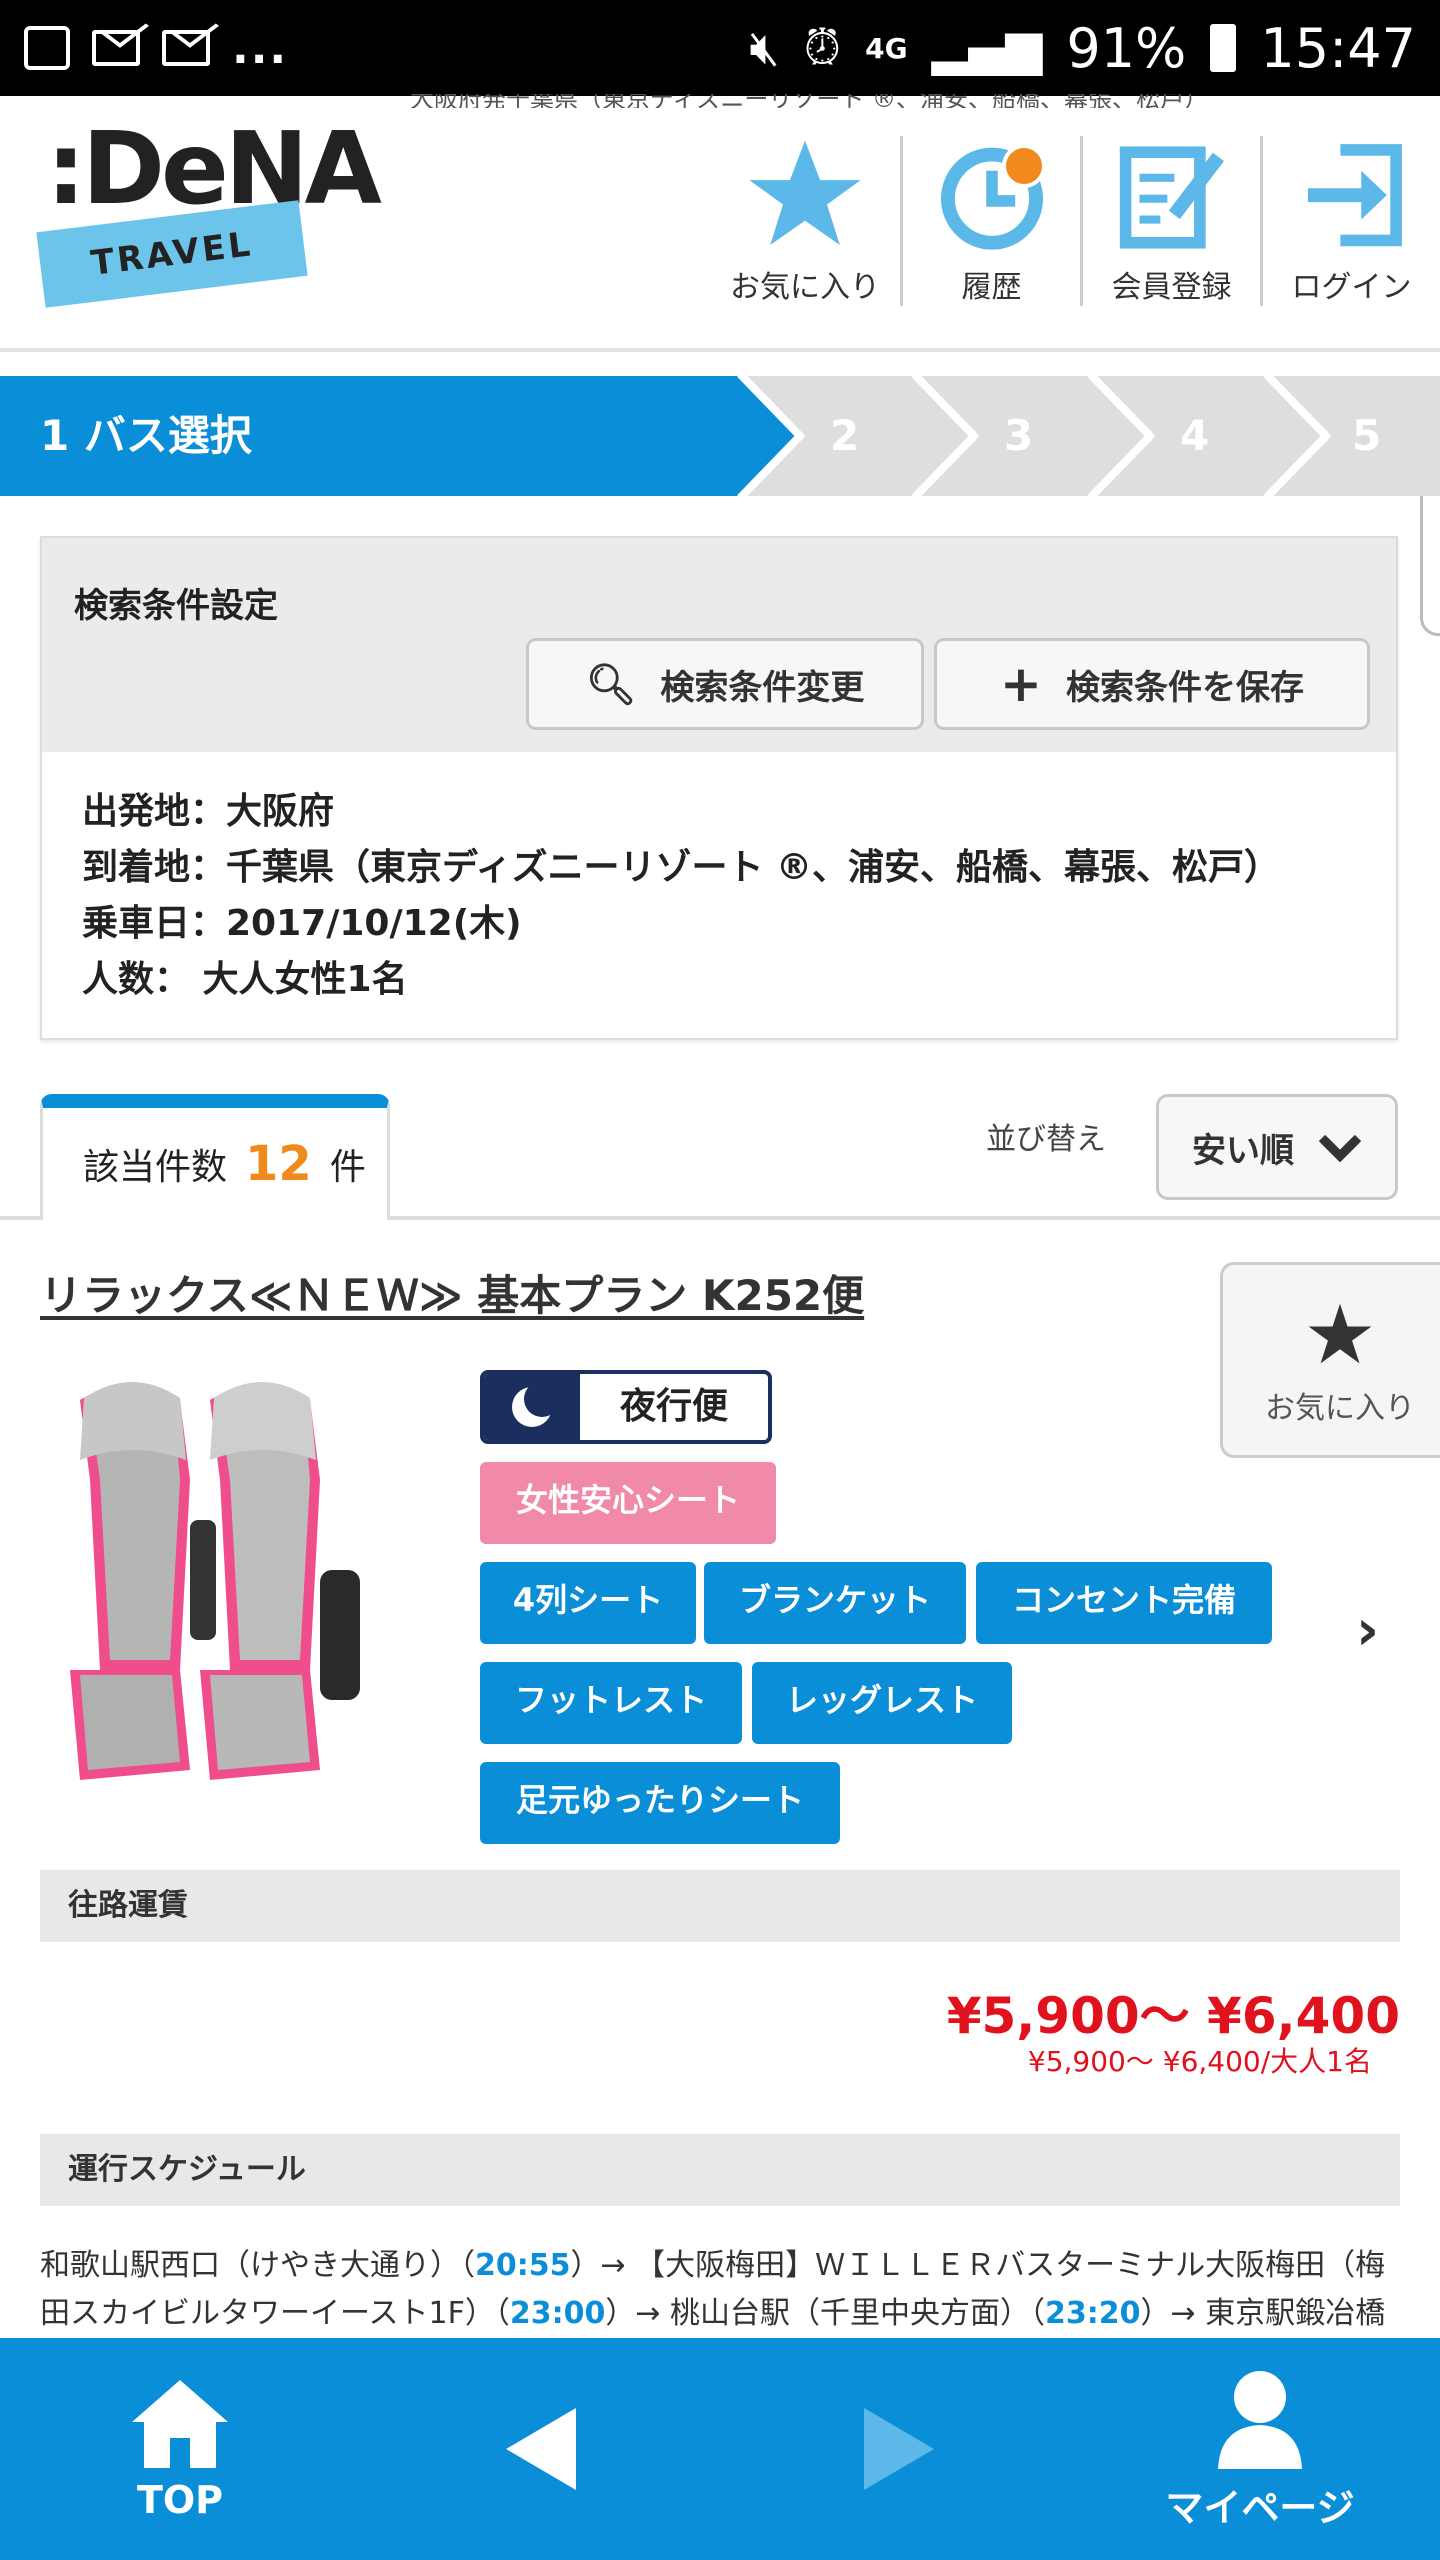  Describe the element at coordinates (257, 2265) in the screenshot. I see `schedule-stop: 和歌山駅西口（けやき大通り）（` at that location.